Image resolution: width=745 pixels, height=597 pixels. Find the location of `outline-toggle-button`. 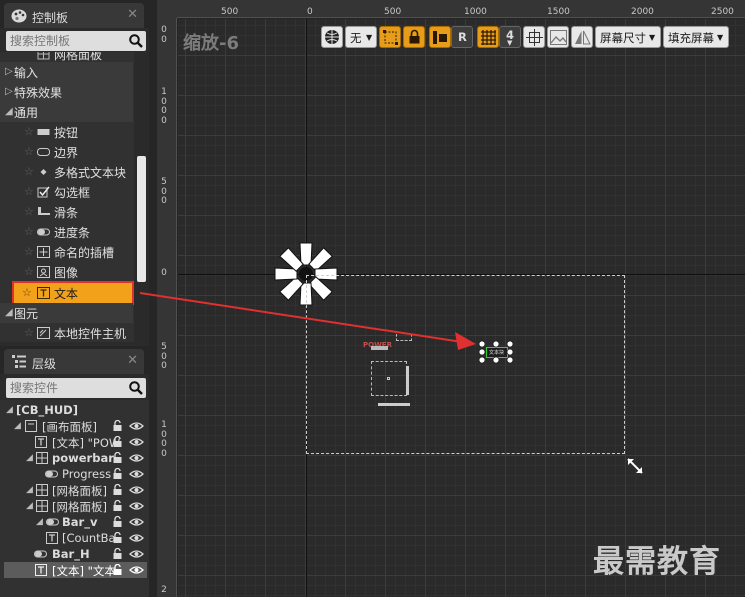

outline-toggle-button is located at coordinates (390, 37).